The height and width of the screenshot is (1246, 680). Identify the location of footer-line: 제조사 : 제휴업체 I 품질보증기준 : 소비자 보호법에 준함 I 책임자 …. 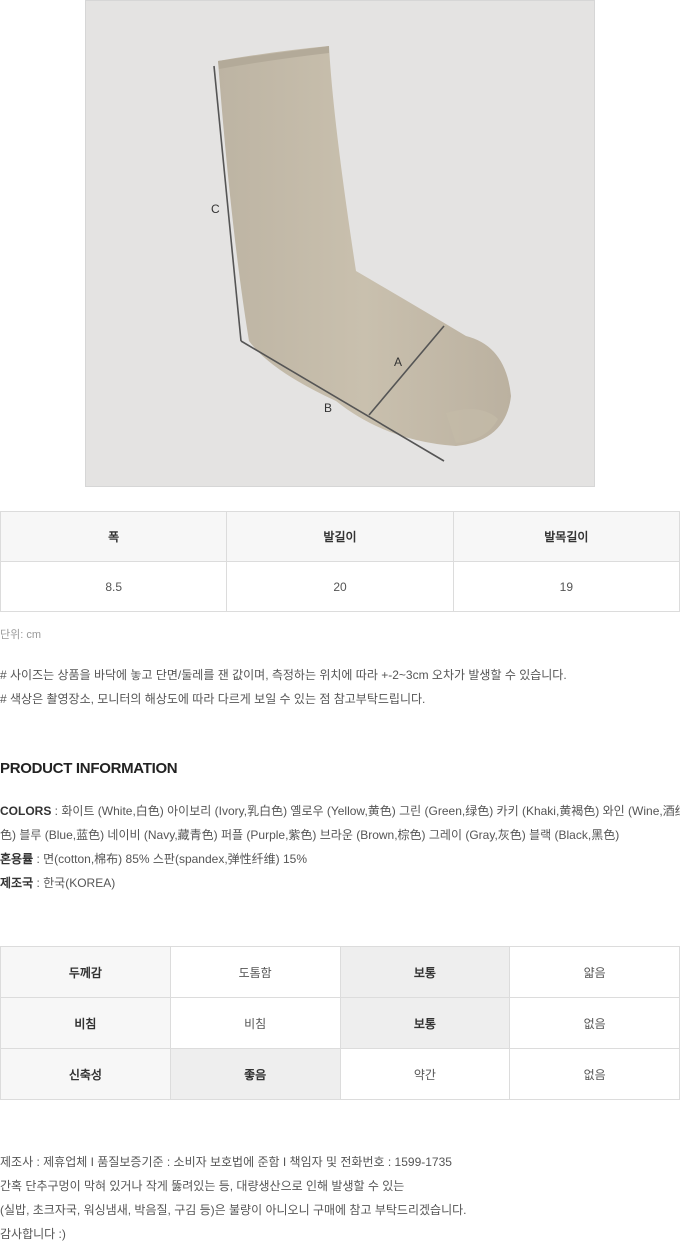
(226, 1162).